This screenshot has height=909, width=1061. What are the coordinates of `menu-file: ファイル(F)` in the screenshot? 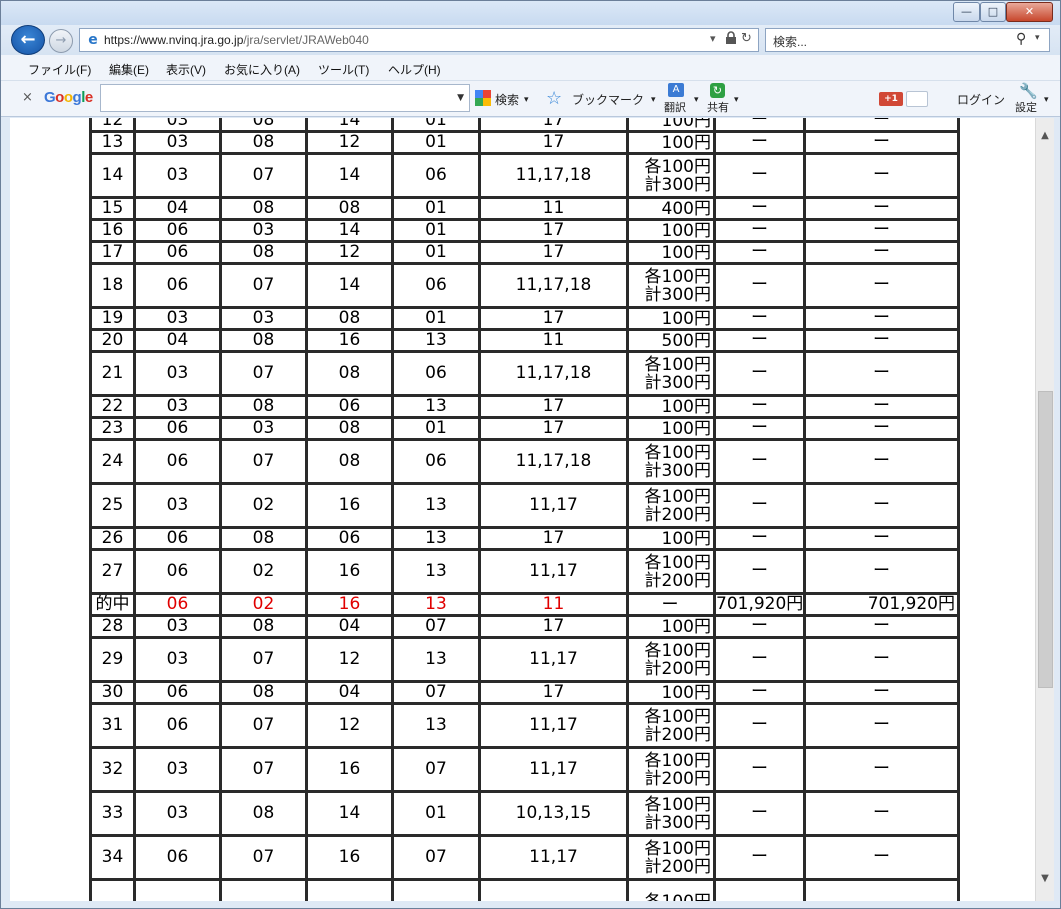 It's located at (59, 69).